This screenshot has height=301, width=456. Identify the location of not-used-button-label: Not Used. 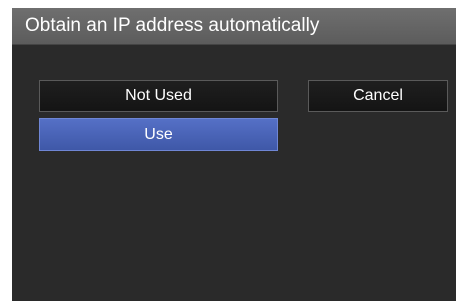
(158, 95).